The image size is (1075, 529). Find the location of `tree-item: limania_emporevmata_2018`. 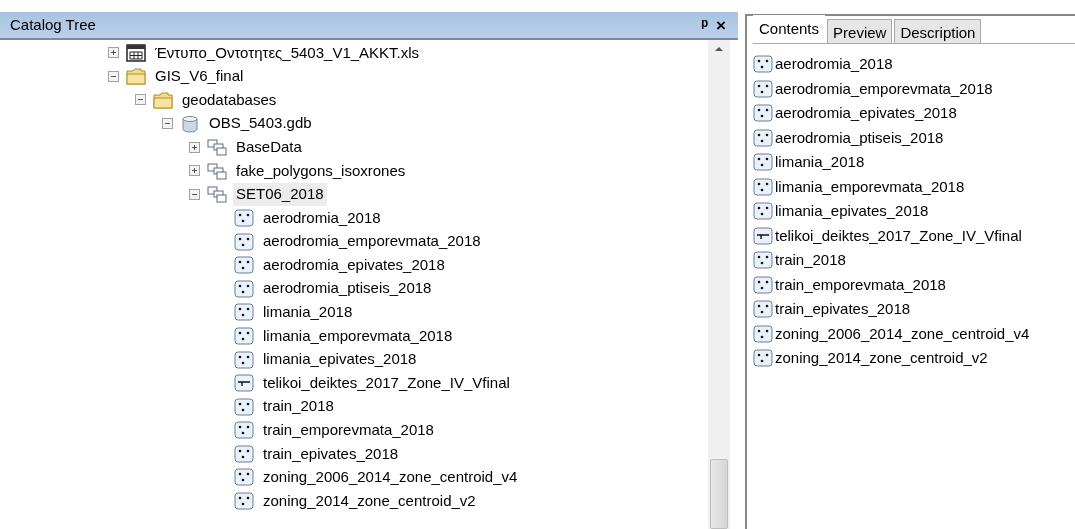

tree-item: limania_emporevmata_2018 is located at coordinates (358, 336).